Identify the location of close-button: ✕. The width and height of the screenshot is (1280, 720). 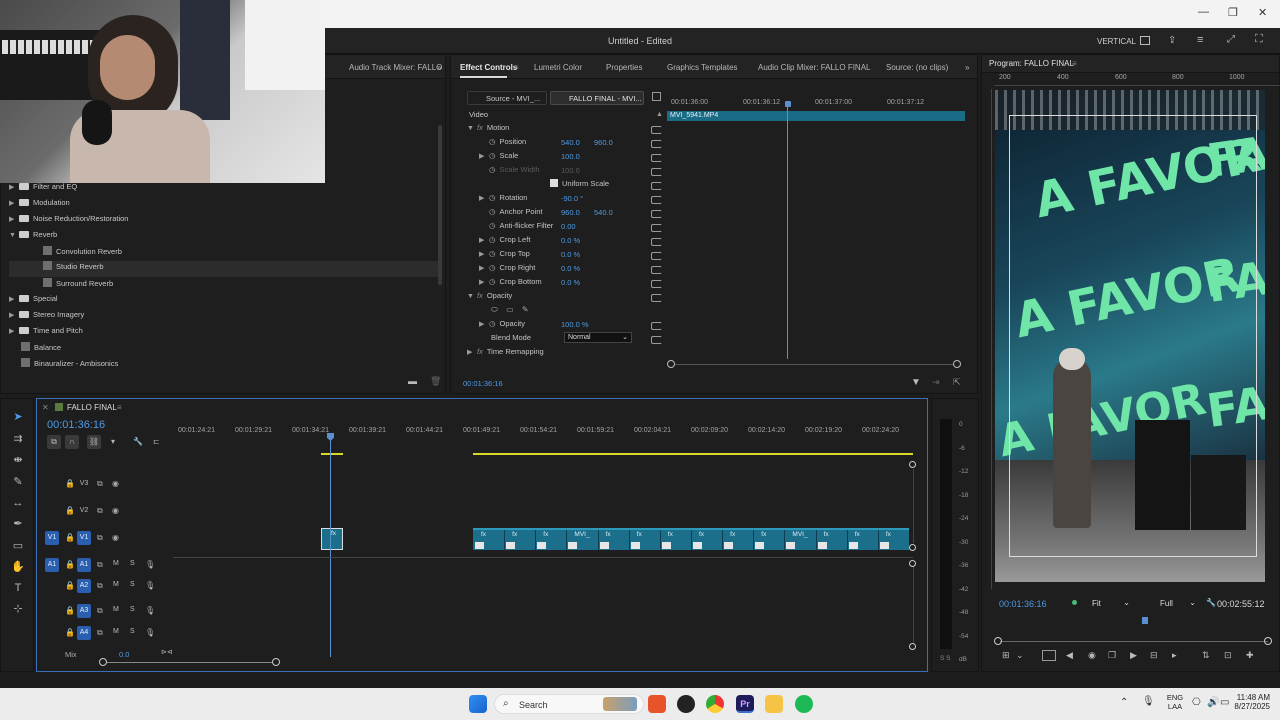
(1262, 12).